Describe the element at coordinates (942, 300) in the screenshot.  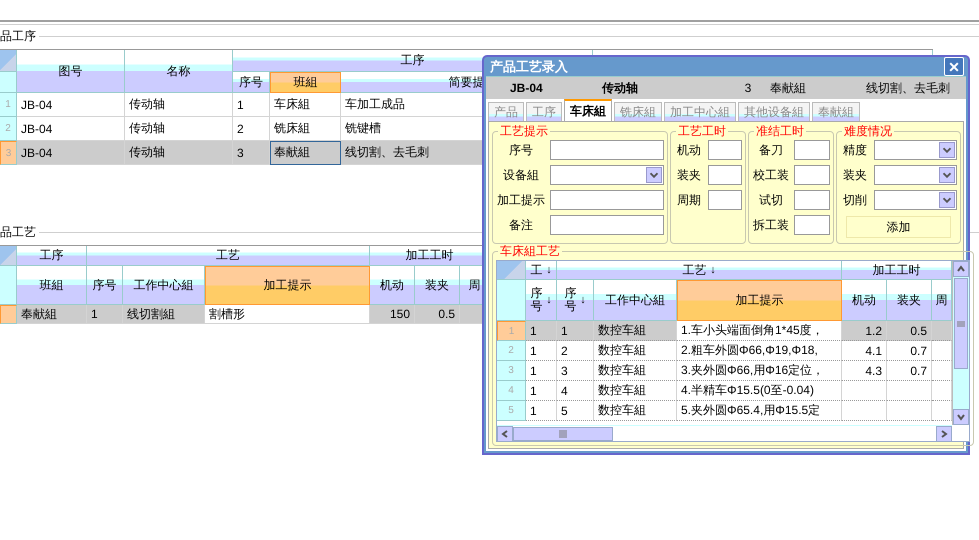
I see `column-header: 周` at that location.